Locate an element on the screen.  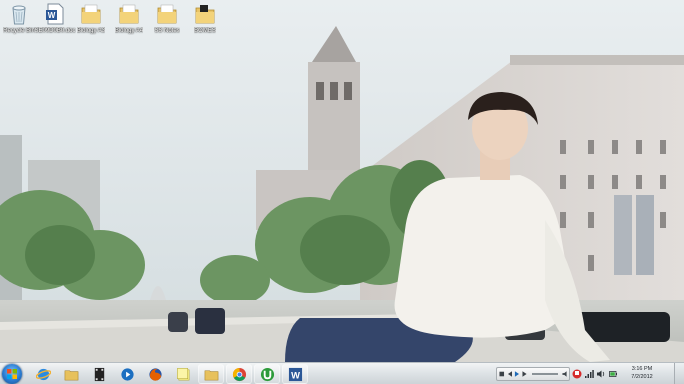
desktop-icon-label: Biology A3 is located at coordinates (91, 31).